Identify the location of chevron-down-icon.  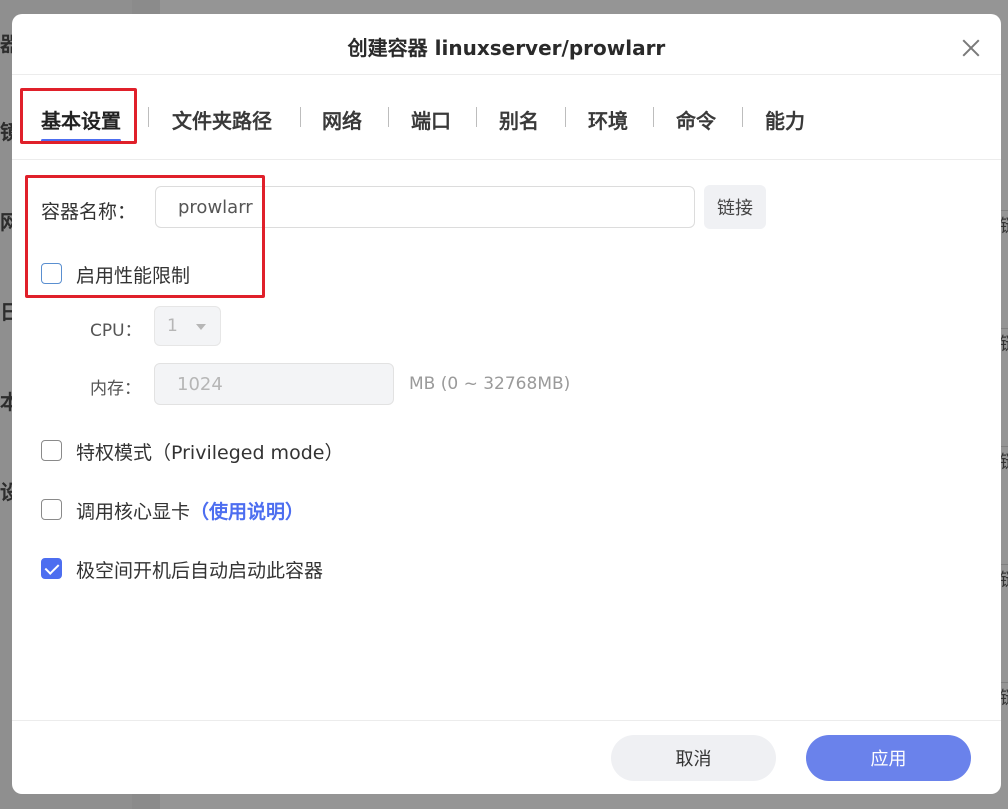
(201, 327).